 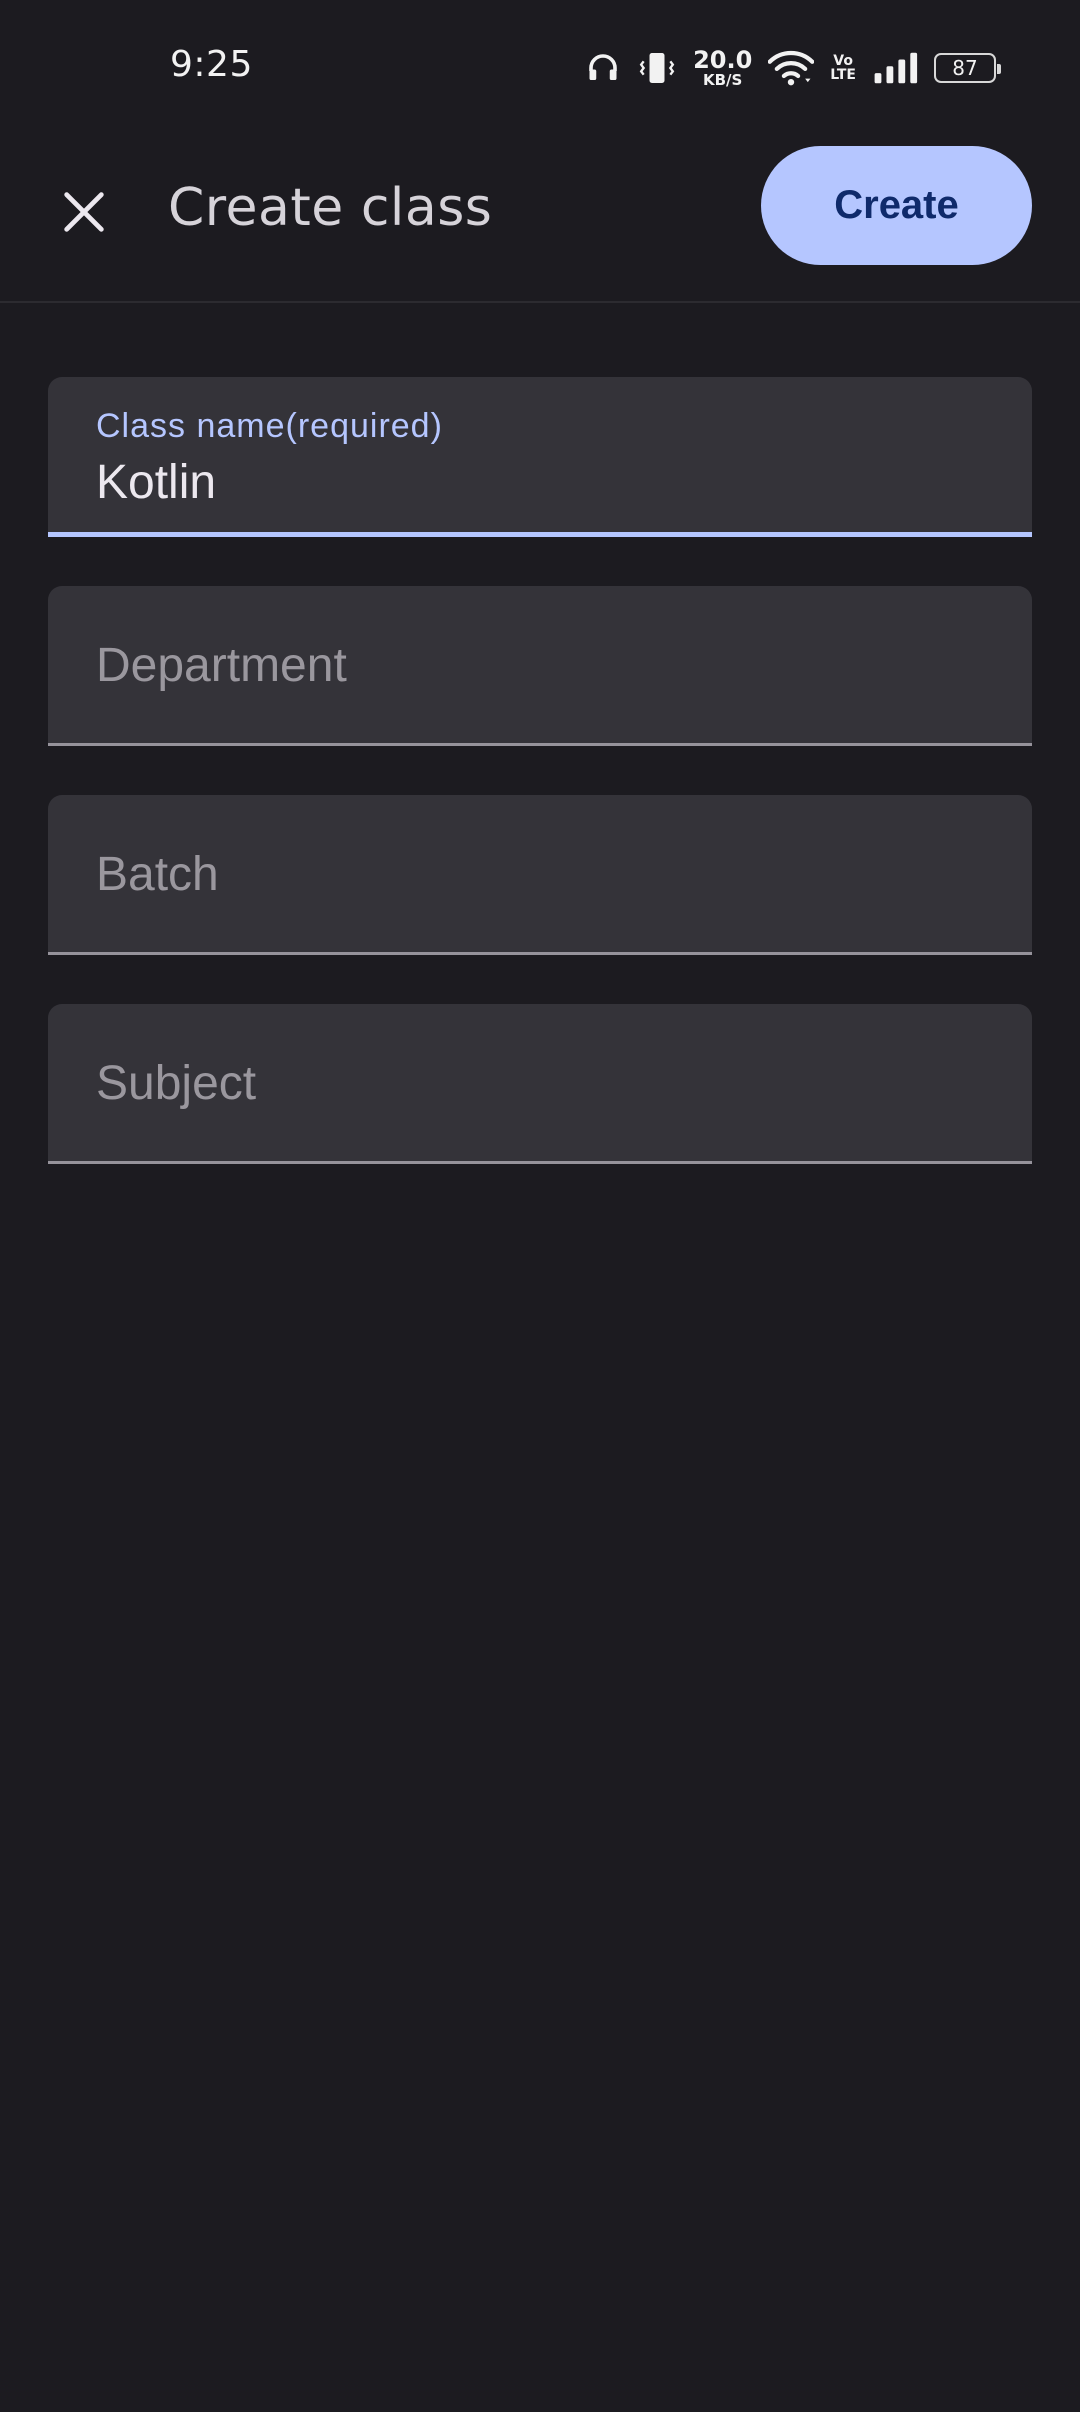 I want to click on signal-icon, so click(x=895, y=68).